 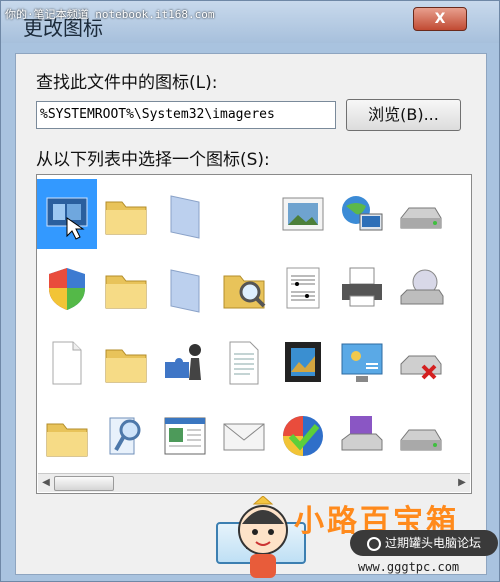 What do you see at coordinates (462, 483) in the screenshot?
I see `scroll-right-icon: ▶` at bounding box center [462, 483].